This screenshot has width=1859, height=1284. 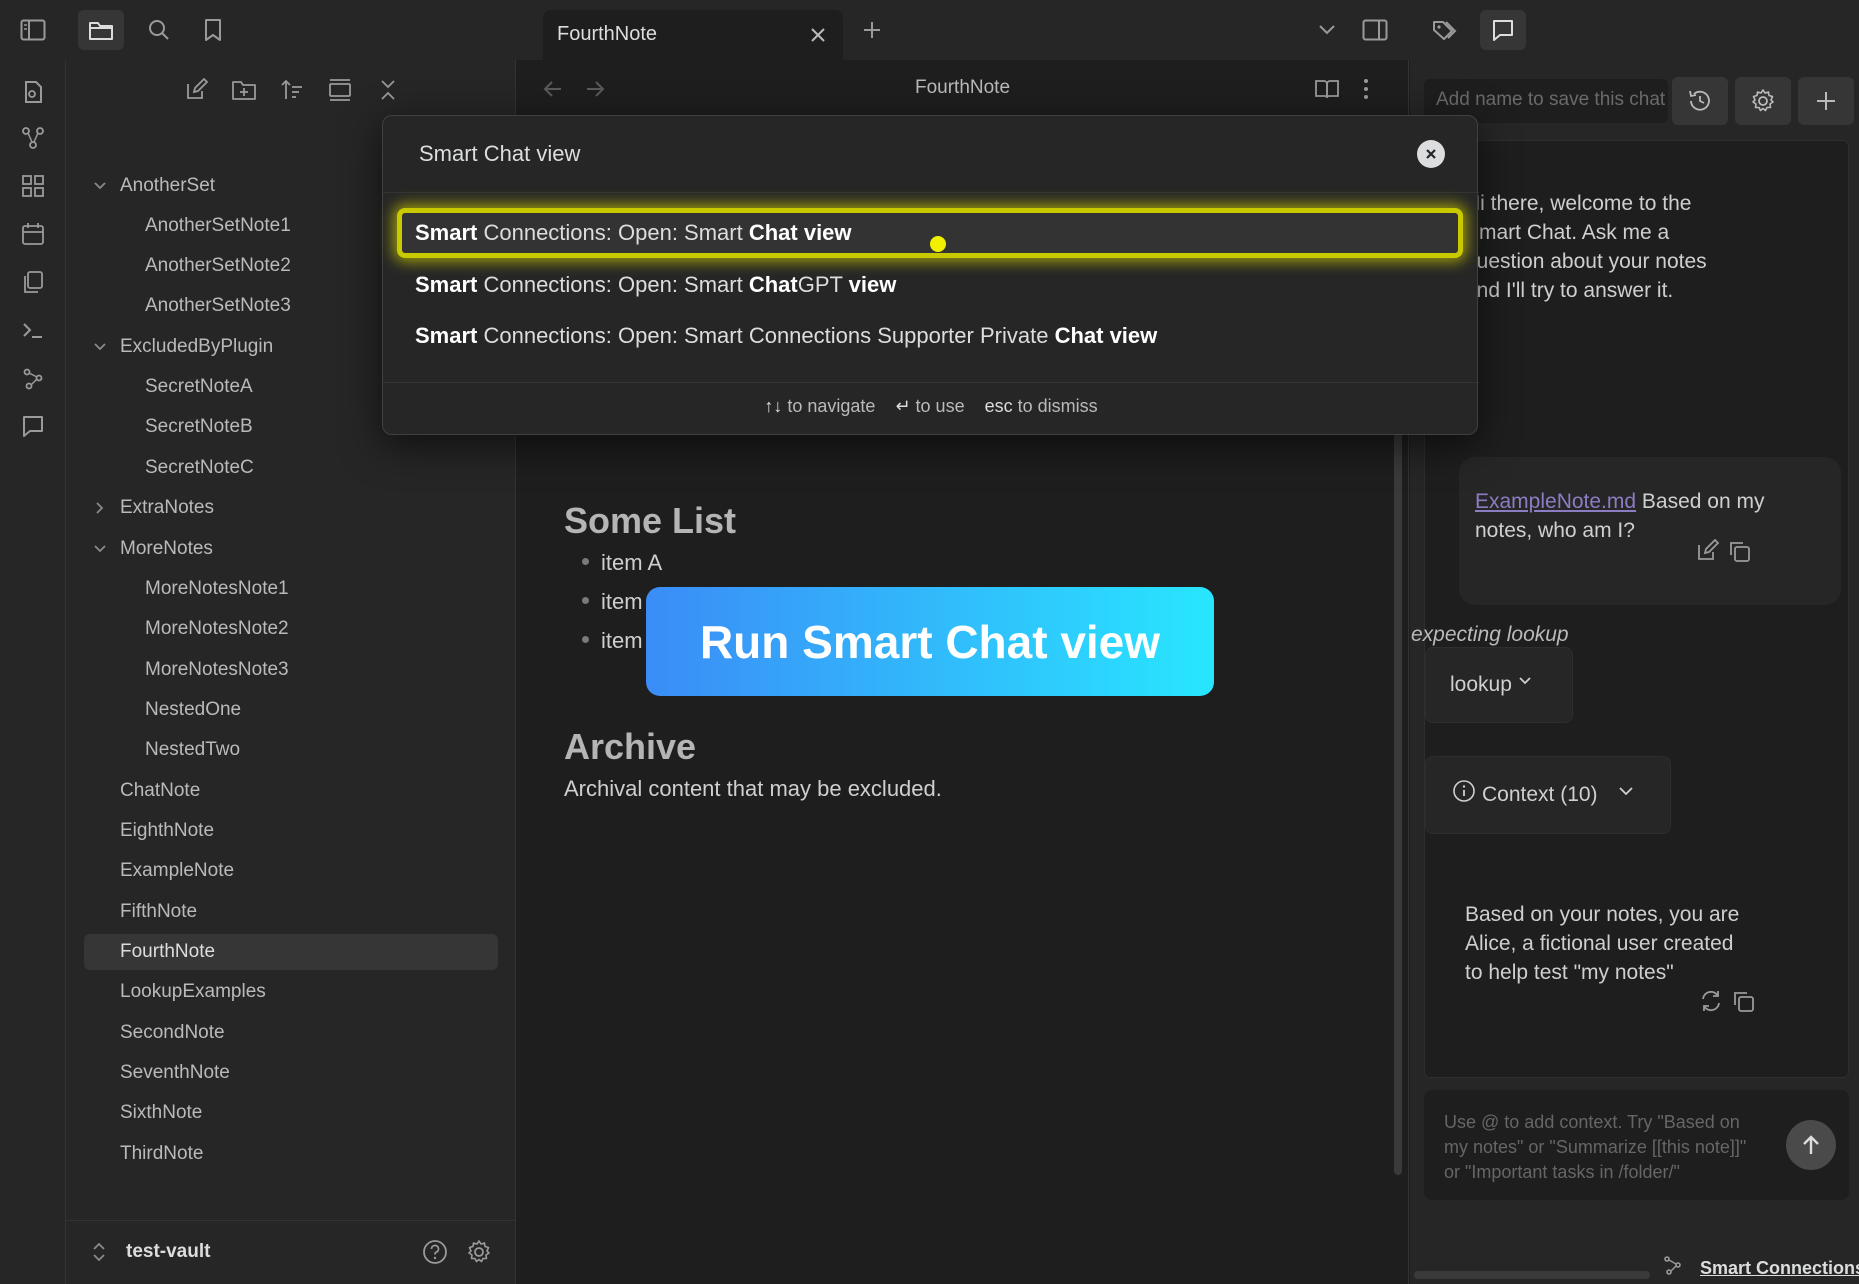 I want to click on command-search-input: Smart Chat view, so click(x=499, y=154).